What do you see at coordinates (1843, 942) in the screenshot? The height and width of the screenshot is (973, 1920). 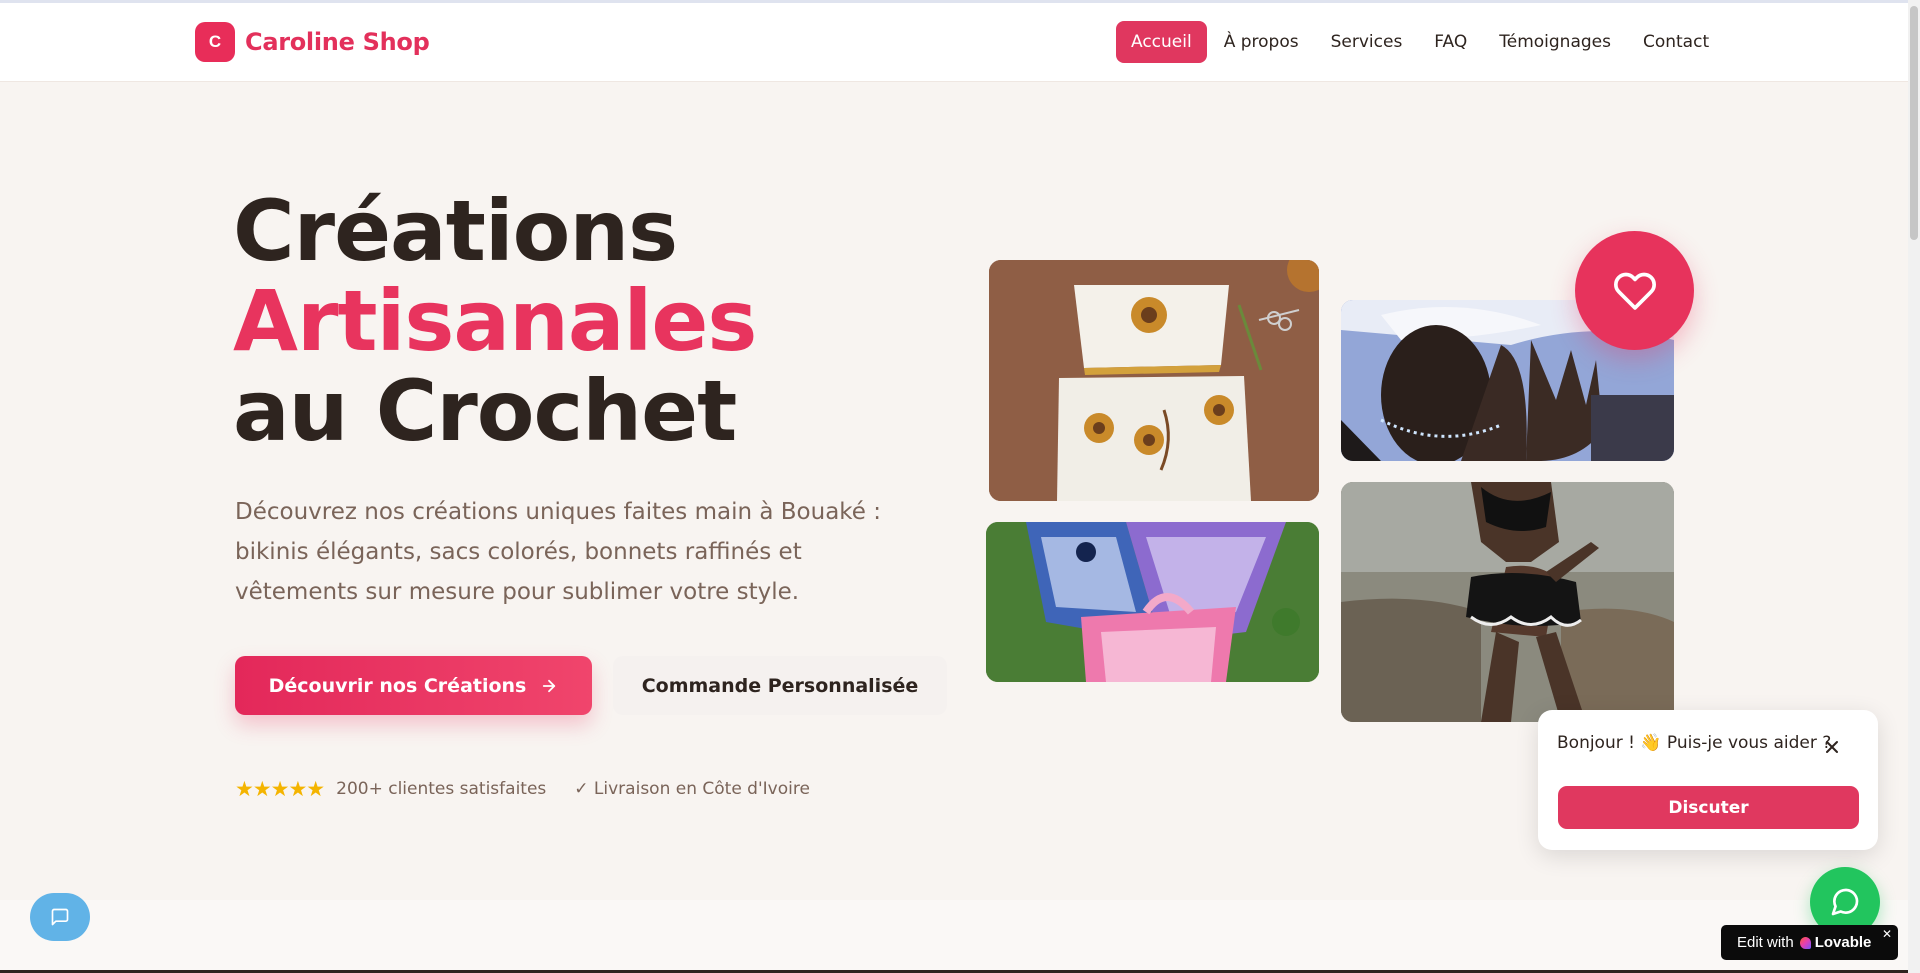 I see `lovable-brand: Lovable` at bounding box center [1843, 942].